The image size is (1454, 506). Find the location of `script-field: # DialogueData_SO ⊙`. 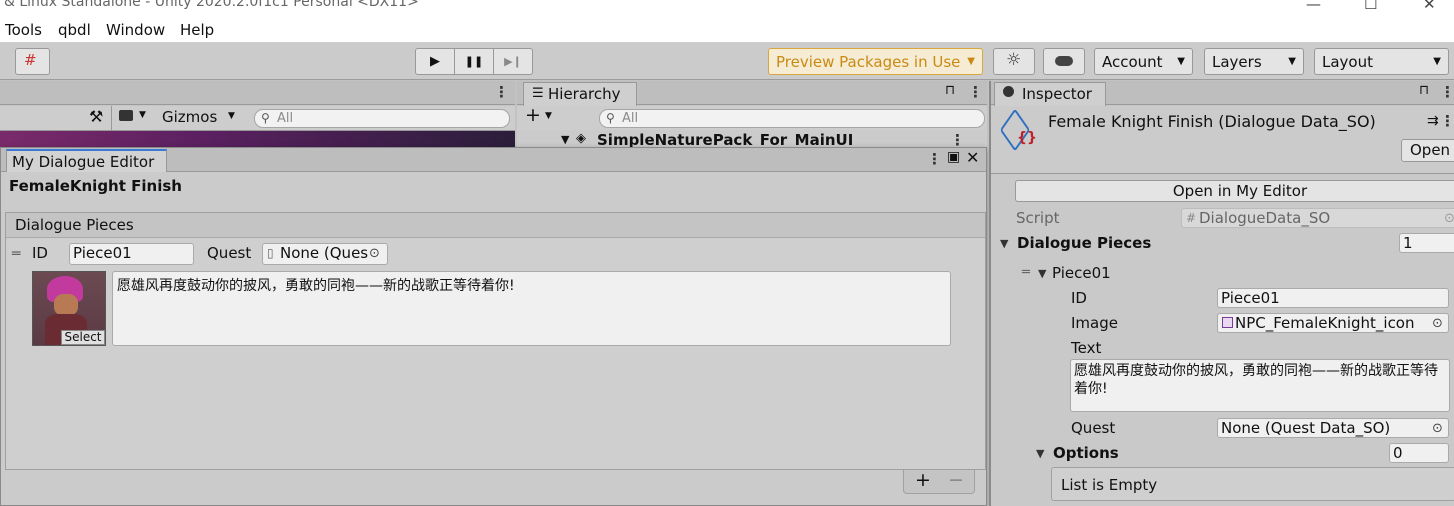

script-field: # DialogueData_SO ⊙ is located at coordinates (1317, 218).